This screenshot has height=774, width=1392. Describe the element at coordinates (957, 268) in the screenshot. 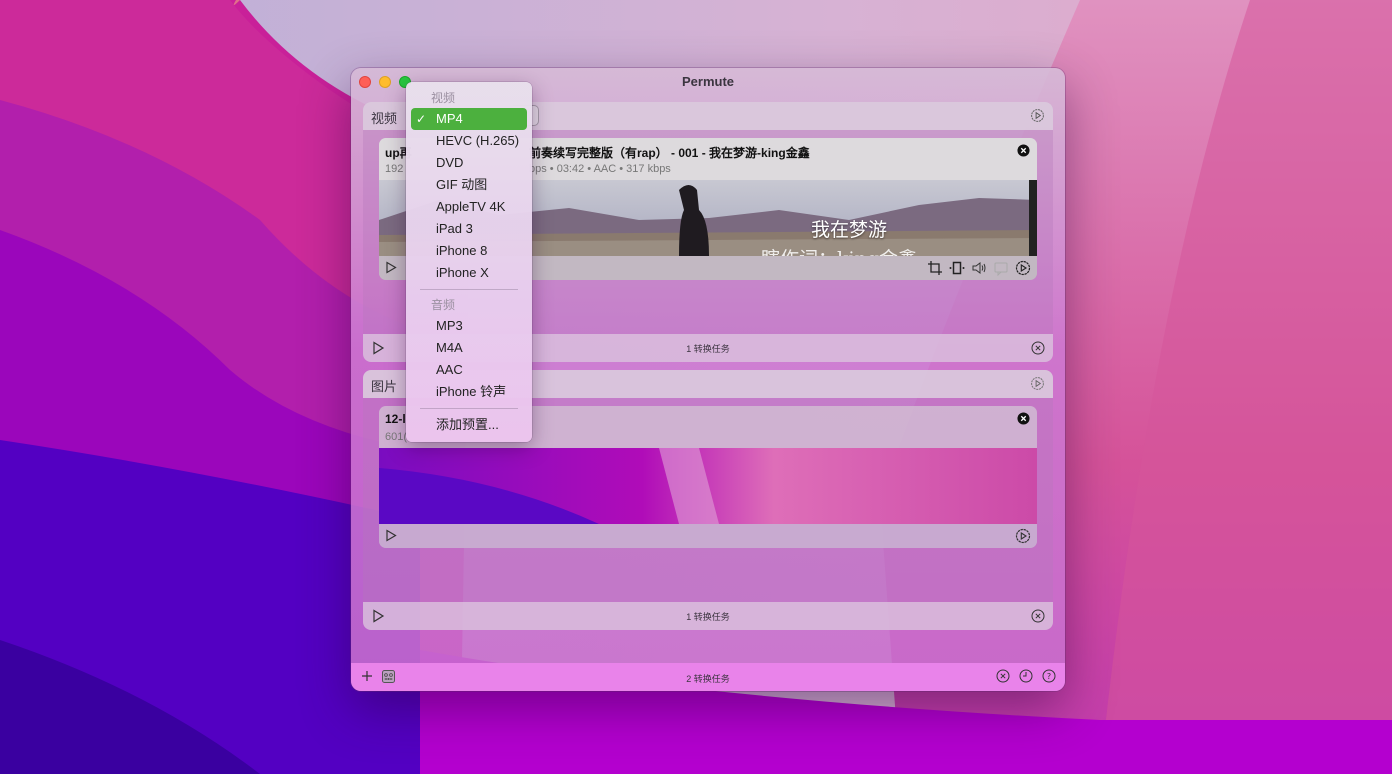

I see `trim-icon` at that location.